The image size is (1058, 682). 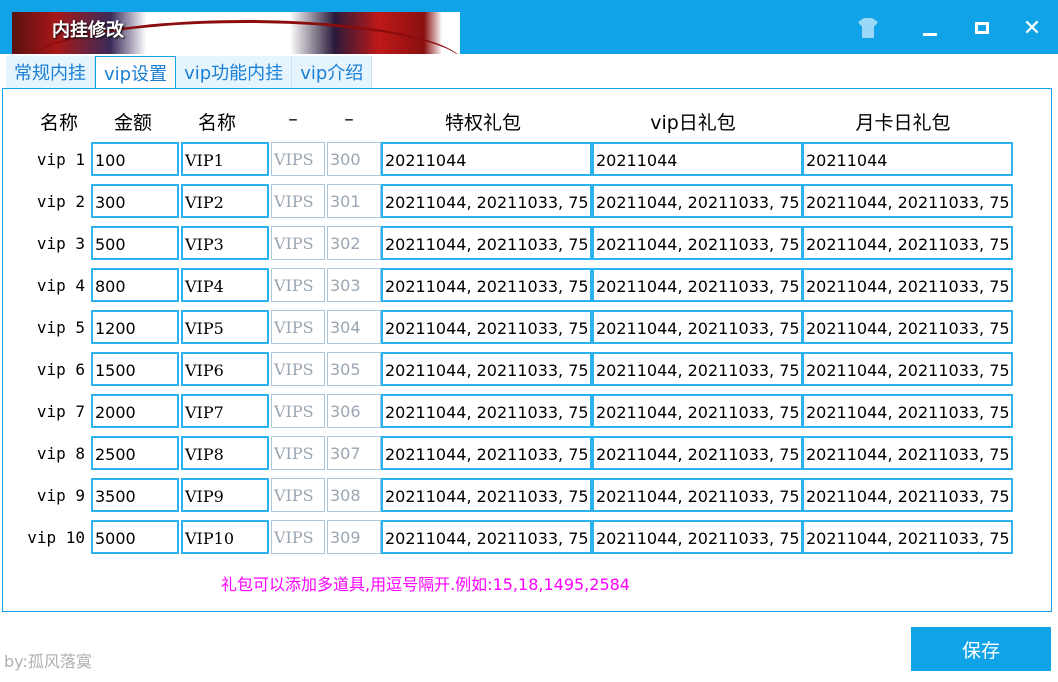 I want to click on amount-input: 100, so click(x=135, y=159).